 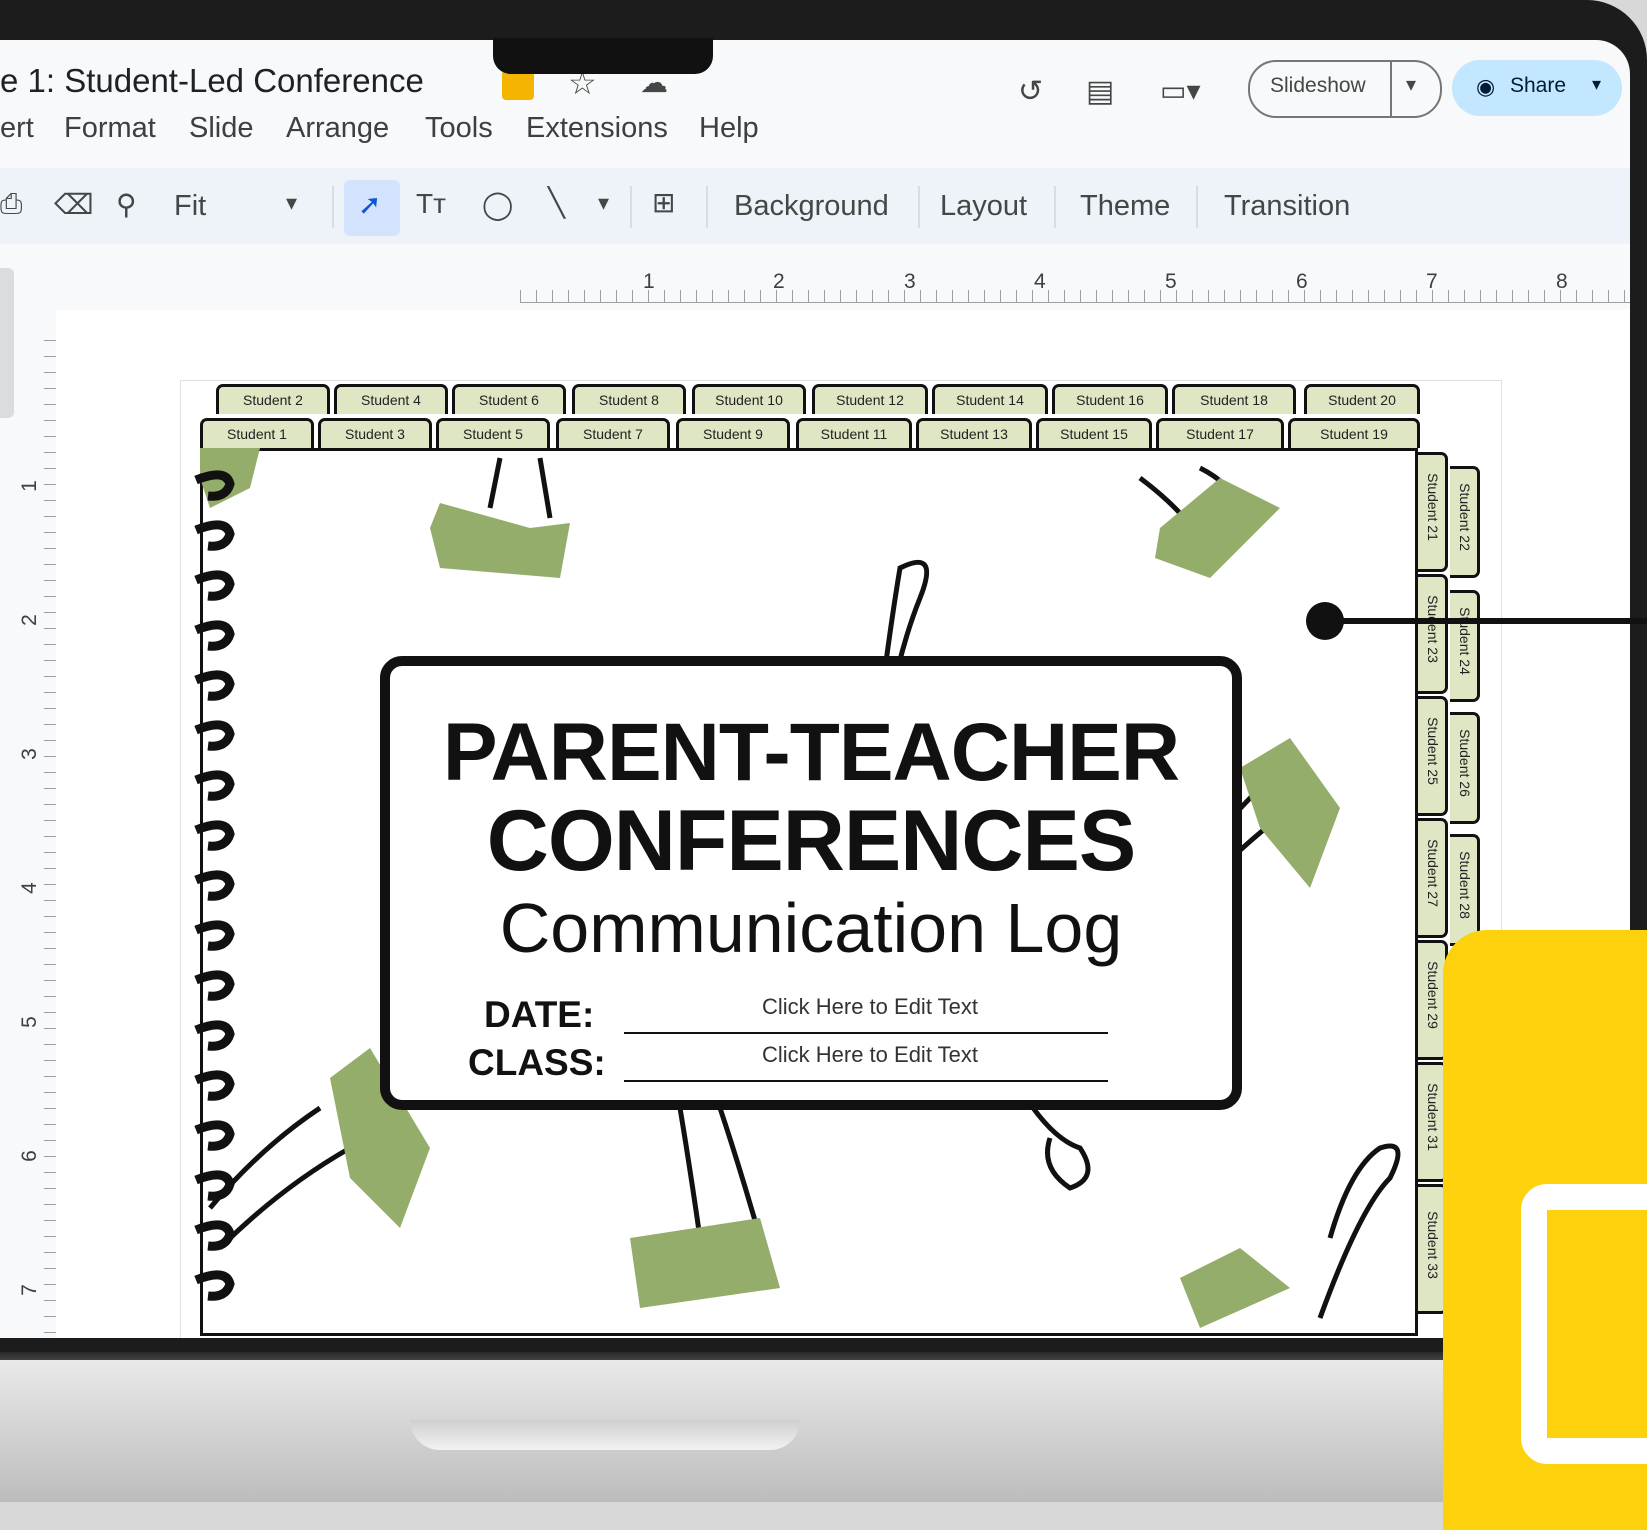 I want to click on student-tab: Student 20, so click(x=1362, y=399).